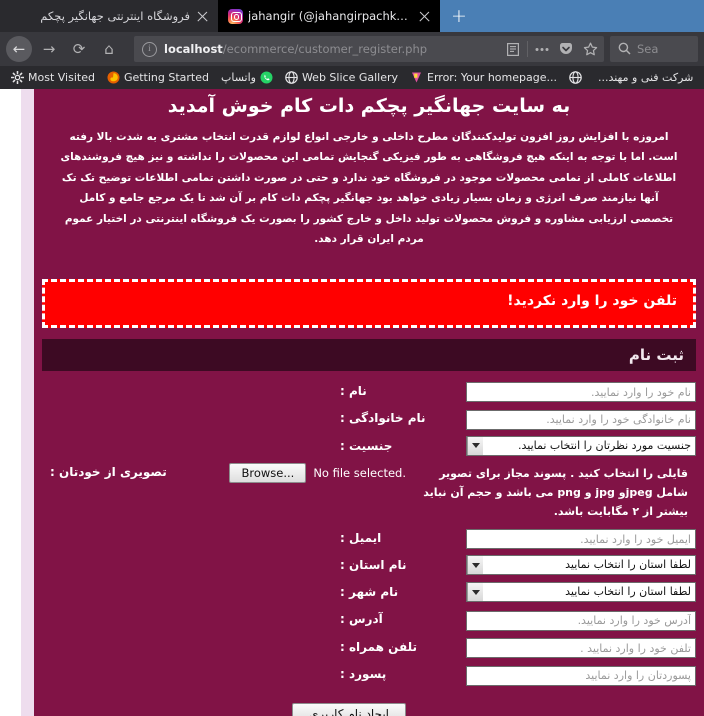 The image size is (704, 716). Describe the element at coordinates (325, 49) in the screenshot. I see `url-path: /ecommerce/customer_register.php` at that location.